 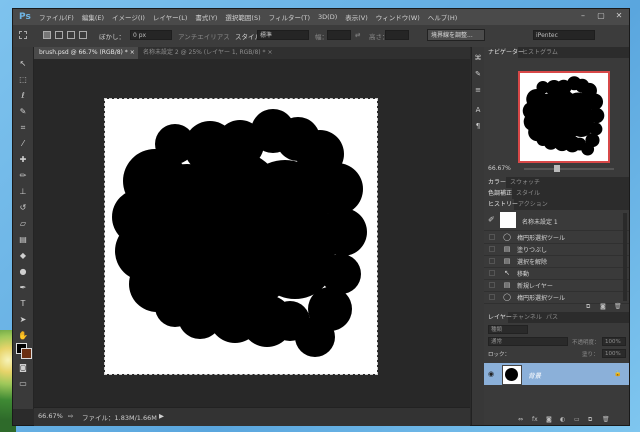 I want to click on properties-icon: ≡, so click(x=478, y=90).